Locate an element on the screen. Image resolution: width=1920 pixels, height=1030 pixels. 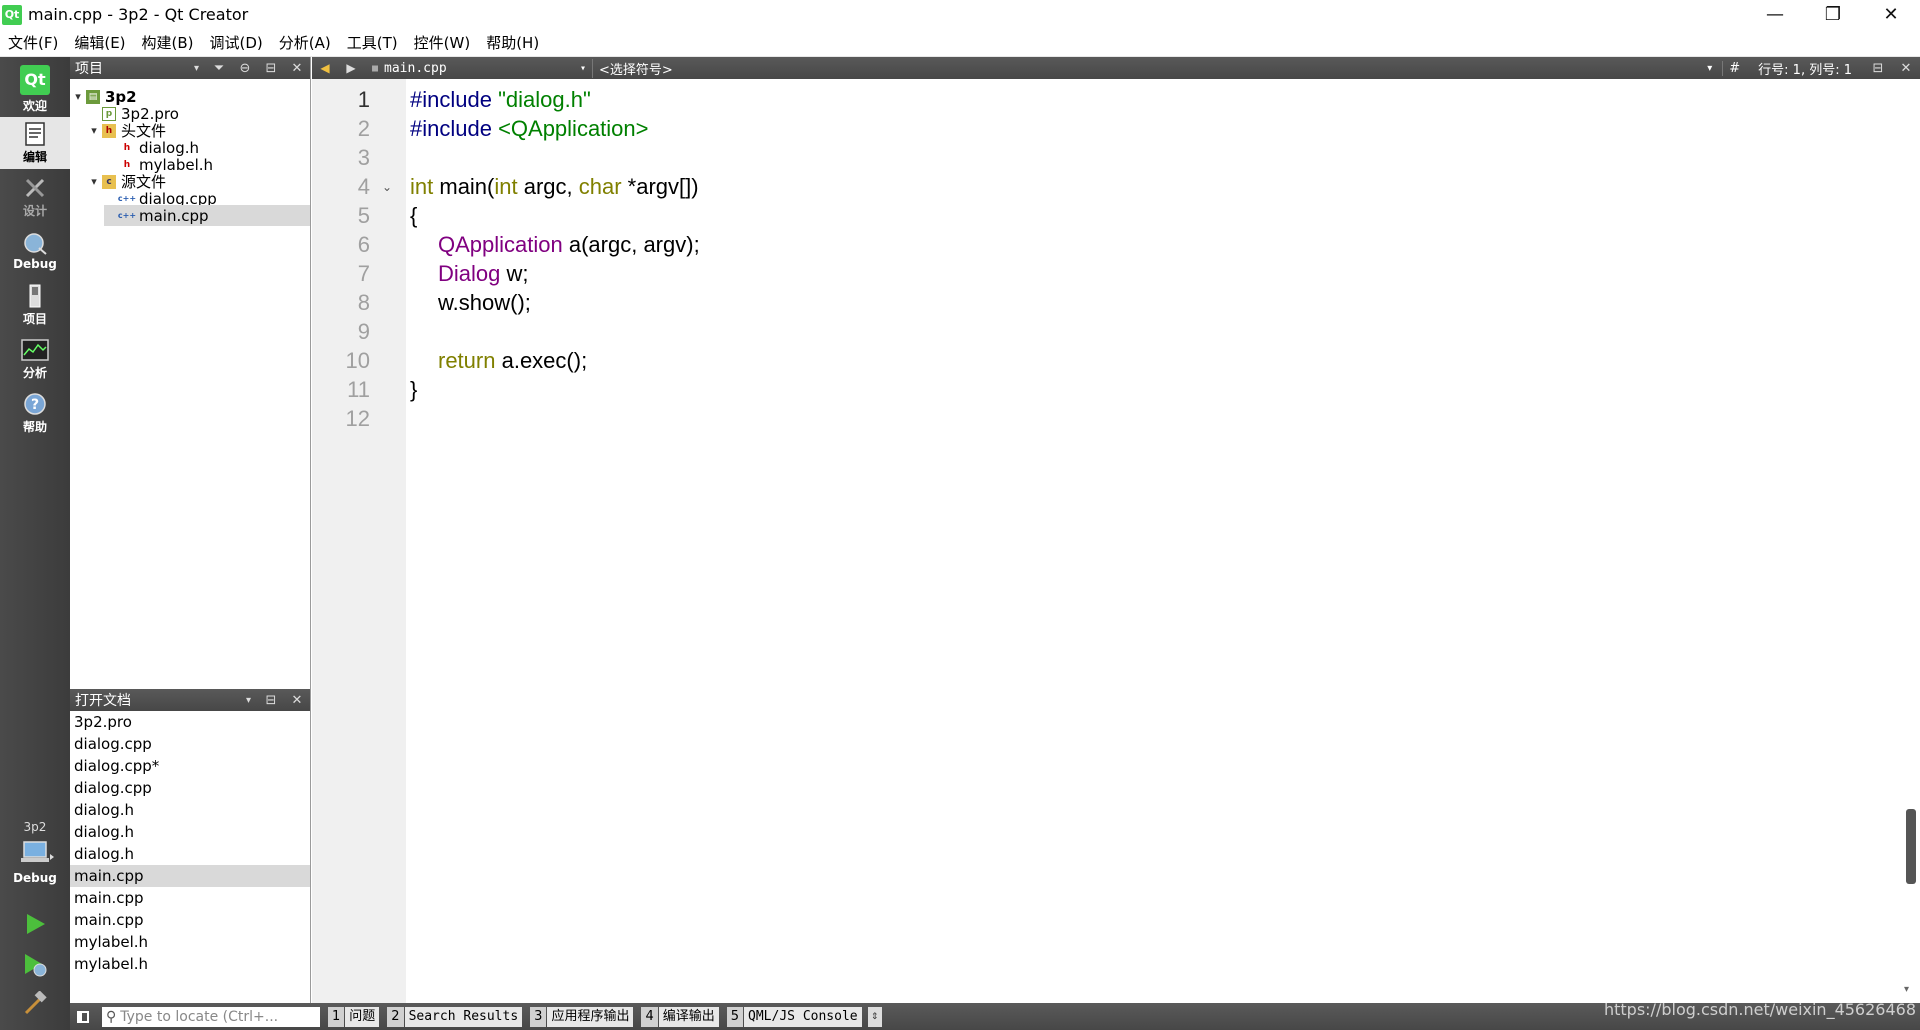
folder-icon: c is located at coordinates (109, 181).